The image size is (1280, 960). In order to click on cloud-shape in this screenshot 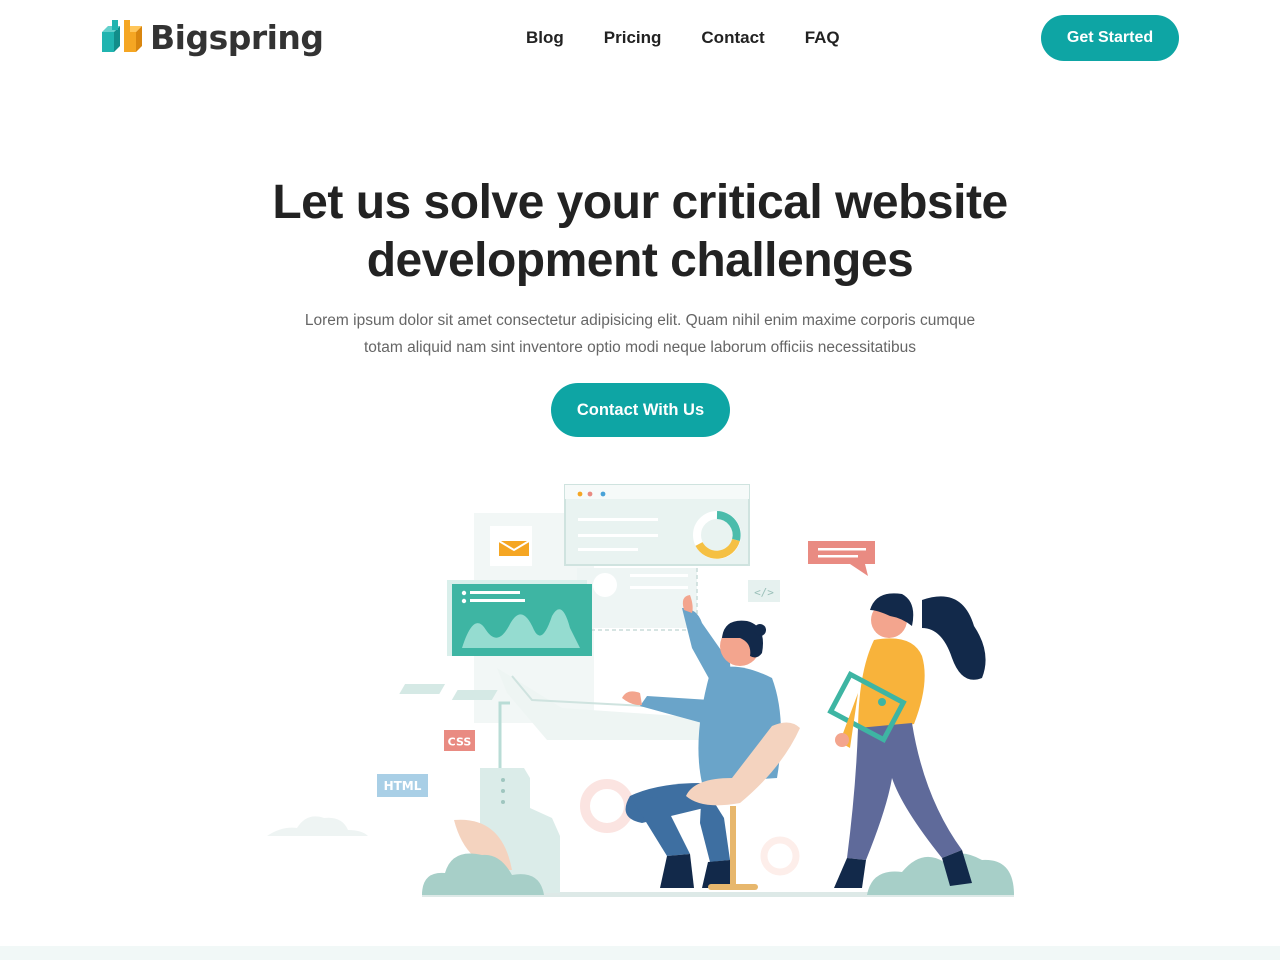, I will do `click(317, 826)`.